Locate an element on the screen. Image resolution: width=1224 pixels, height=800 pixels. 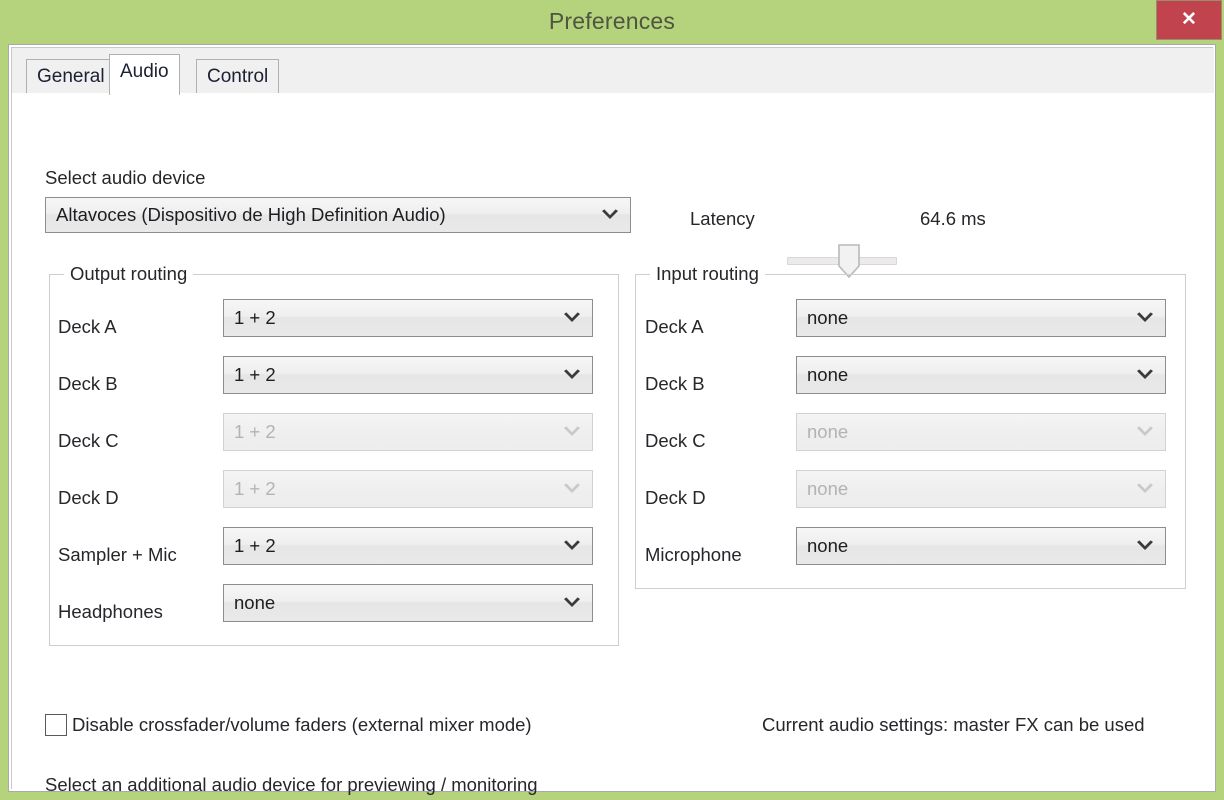
input-deck-b-value: none is located at coordinates (828, 374).